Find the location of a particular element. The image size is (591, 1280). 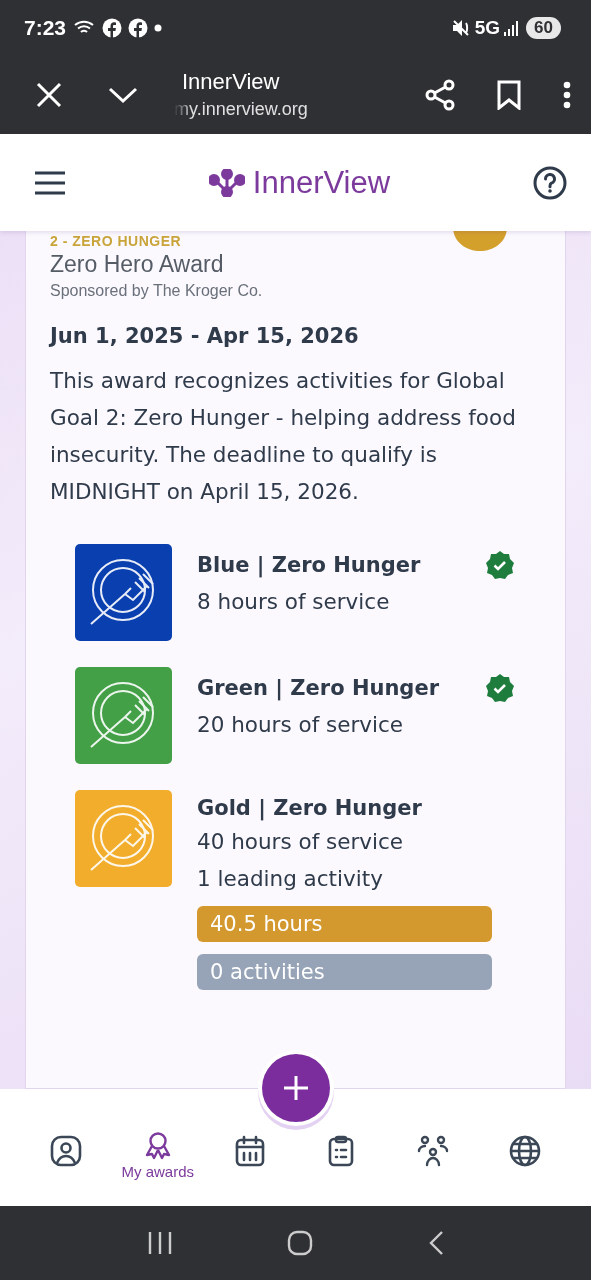

globe-icon is located at coordinates (525, 1151).